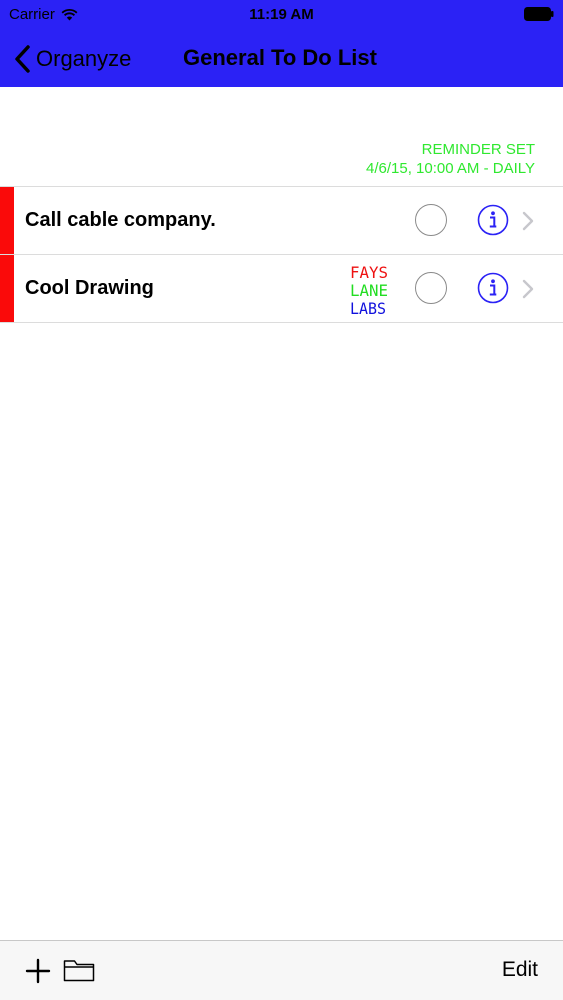 The image size is (563, 1000). What do you see at coordinates (281, 970) in the screenshot?
I see `bottom-toolbar: Edit` at bounding box center [281, 970].